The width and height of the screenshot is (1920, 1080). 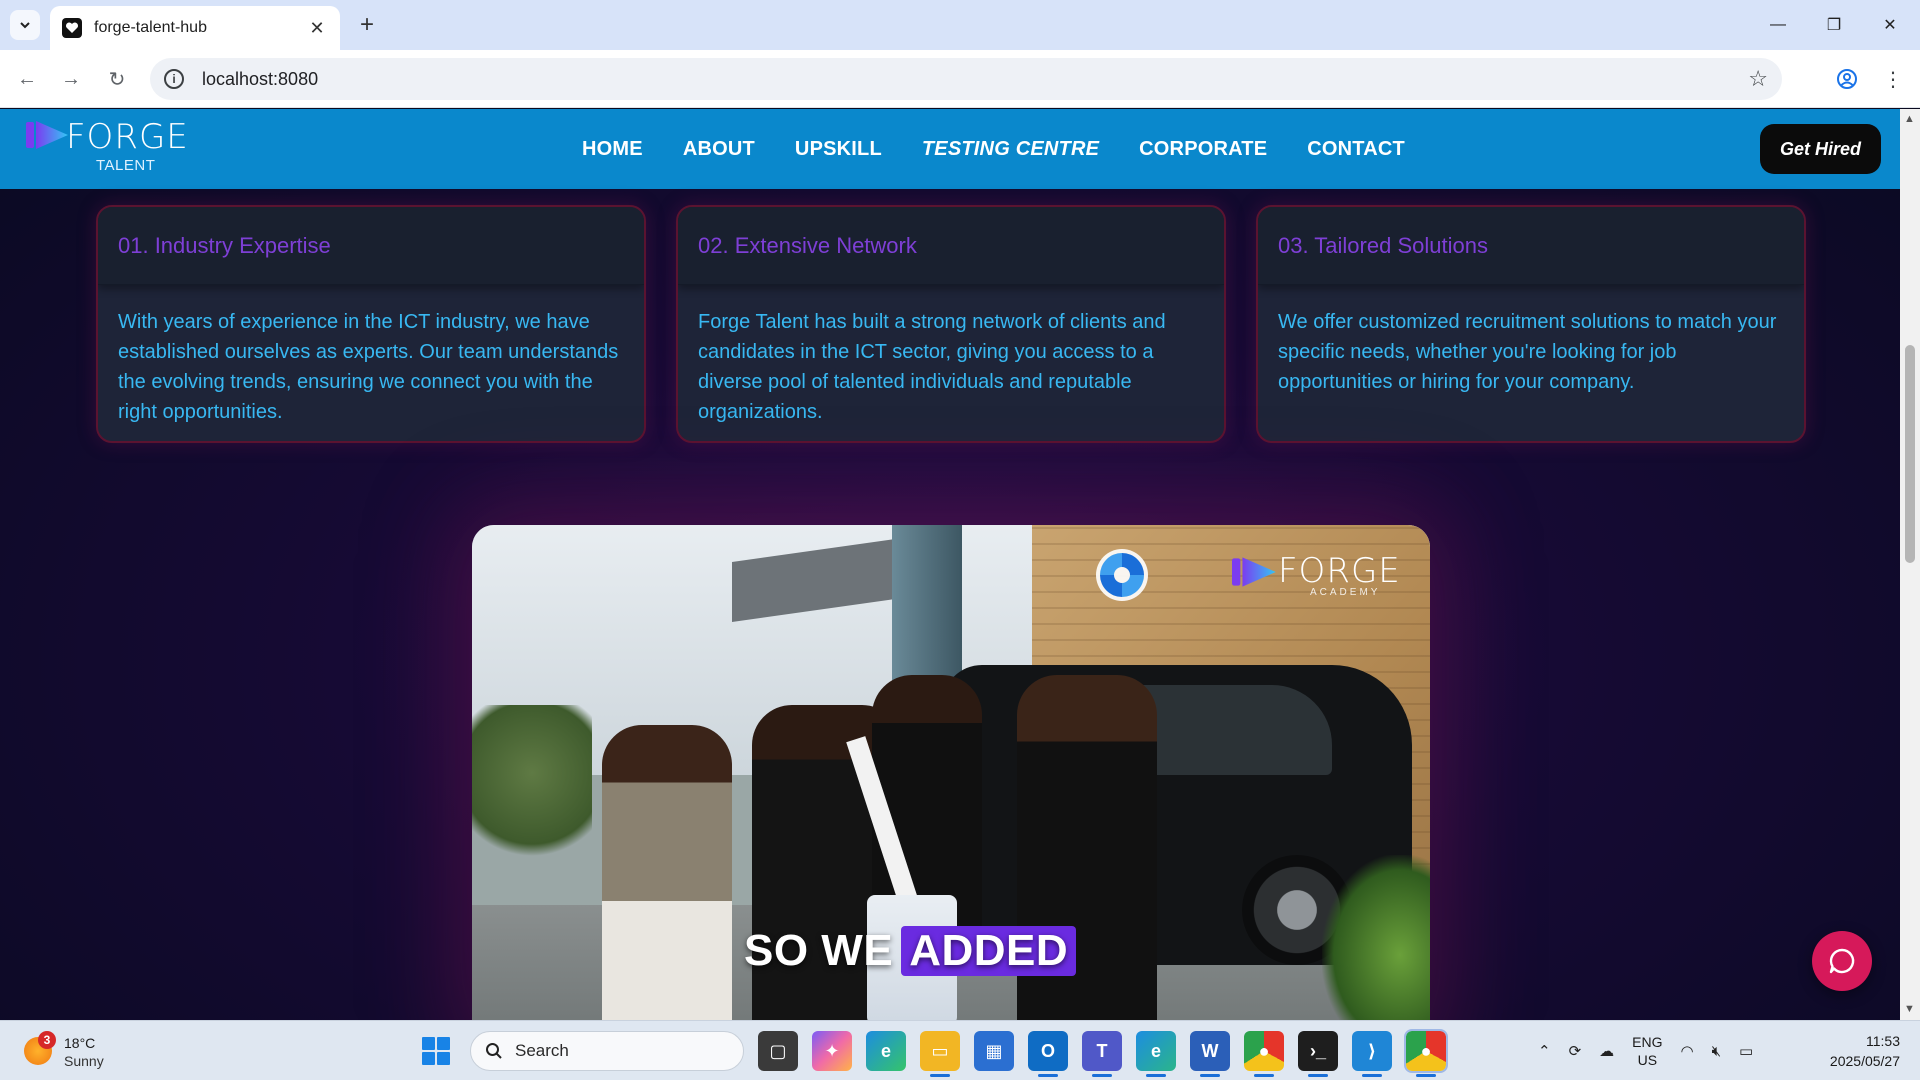 I want to click on video-person, so click(x=667, y=872).